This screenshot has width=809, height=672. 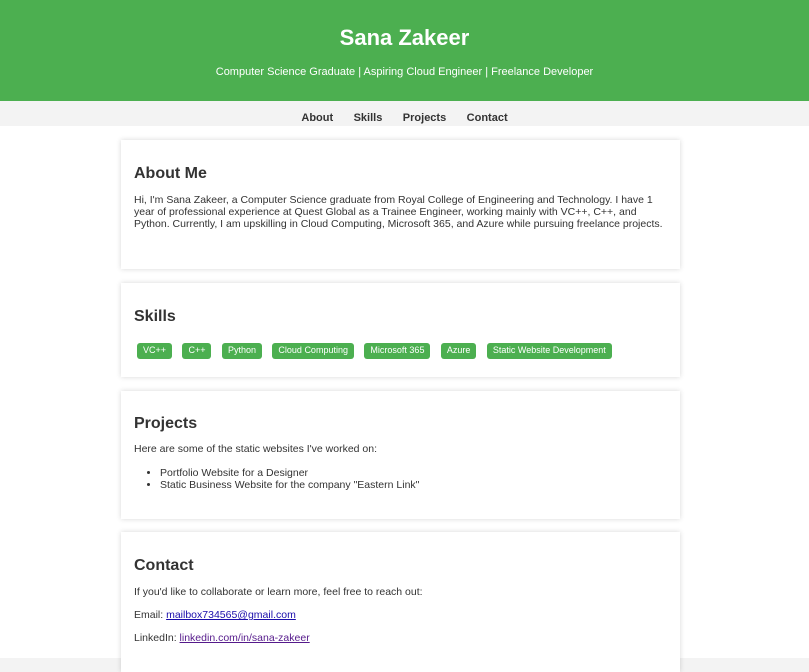 I want to click on skill-tag-microsoft-365: Microsoft 365, so click(x=397, y=350).